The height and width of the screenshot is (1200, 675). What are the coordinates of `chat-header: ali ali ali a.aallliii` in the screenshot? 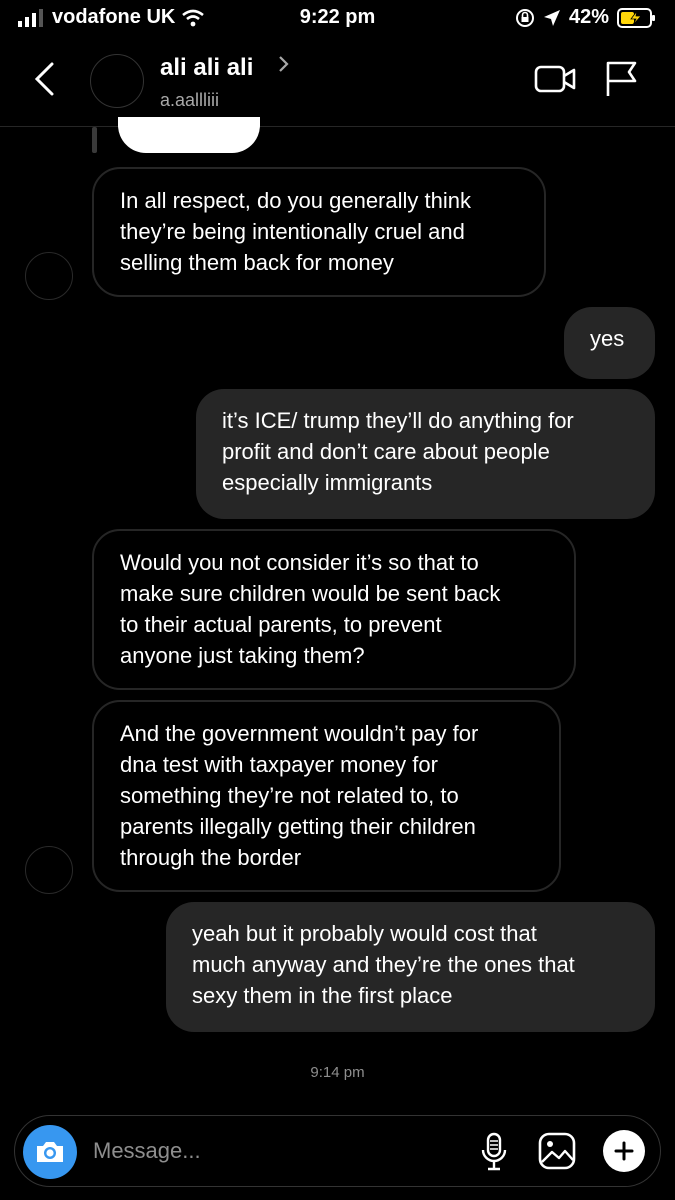 It's located at (337, 82).